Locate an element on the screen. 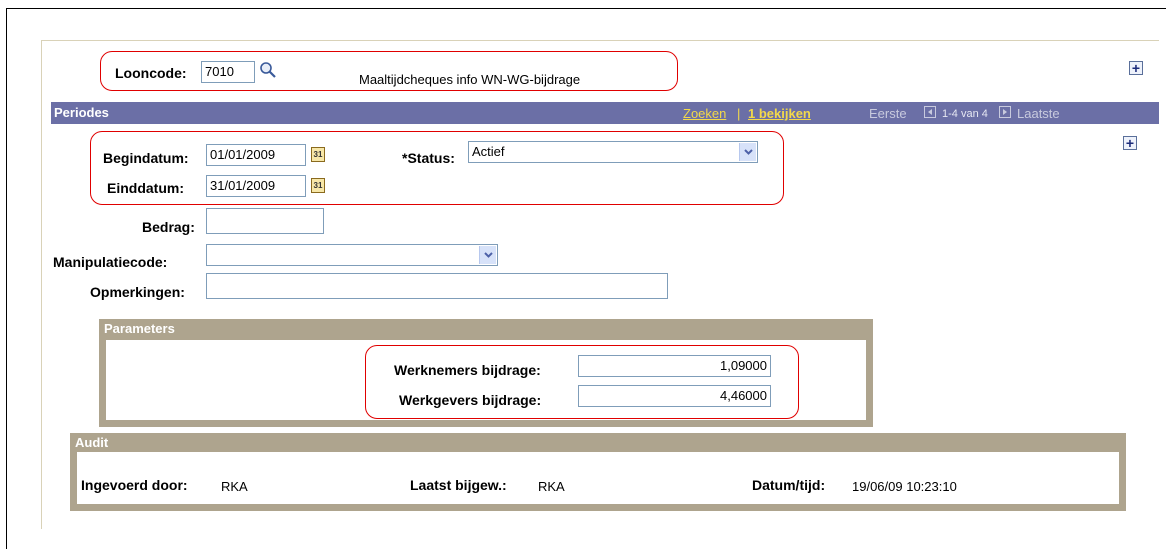 The image size is (1166, 549). periodes-title: Periodes is located at coordinates (81, 112).